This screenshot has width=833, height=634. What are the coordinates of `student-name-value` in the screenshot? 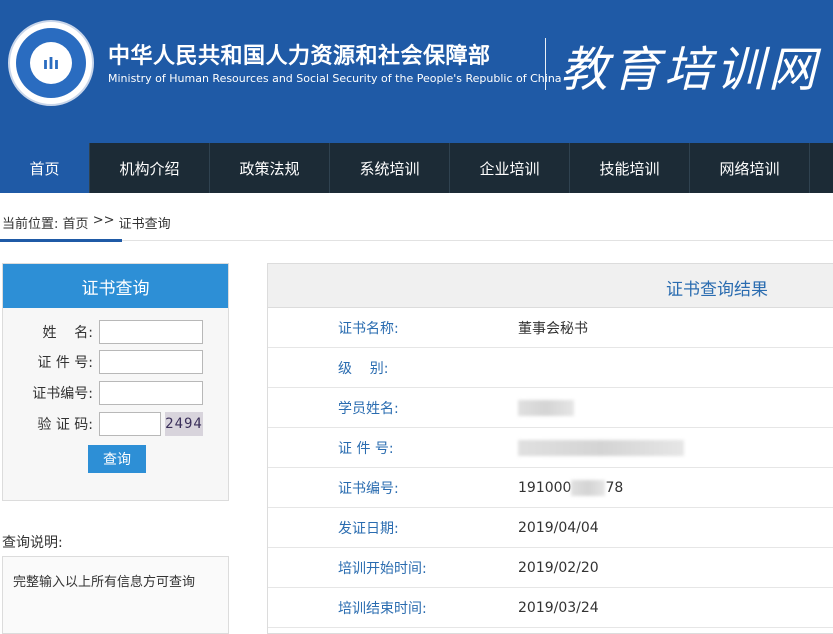 It's located at (546, 407).